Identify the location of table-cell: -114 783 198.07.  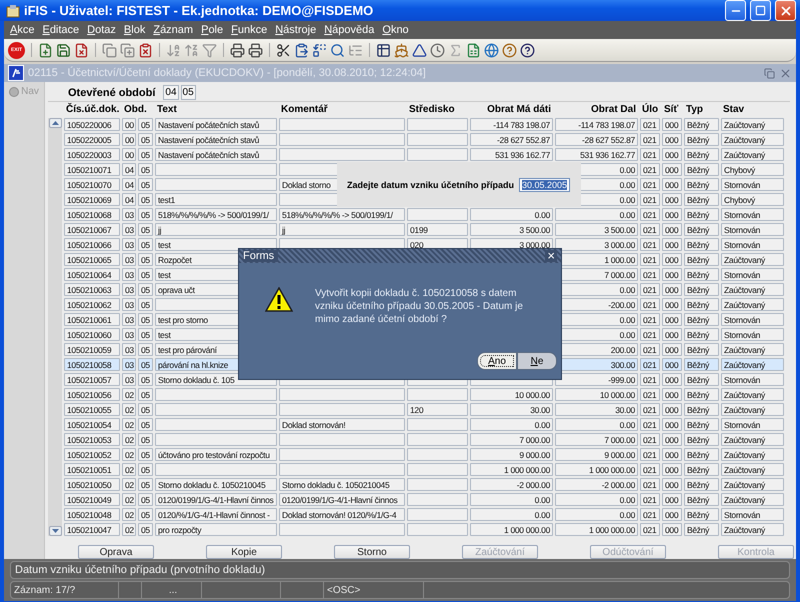
(596, 124).